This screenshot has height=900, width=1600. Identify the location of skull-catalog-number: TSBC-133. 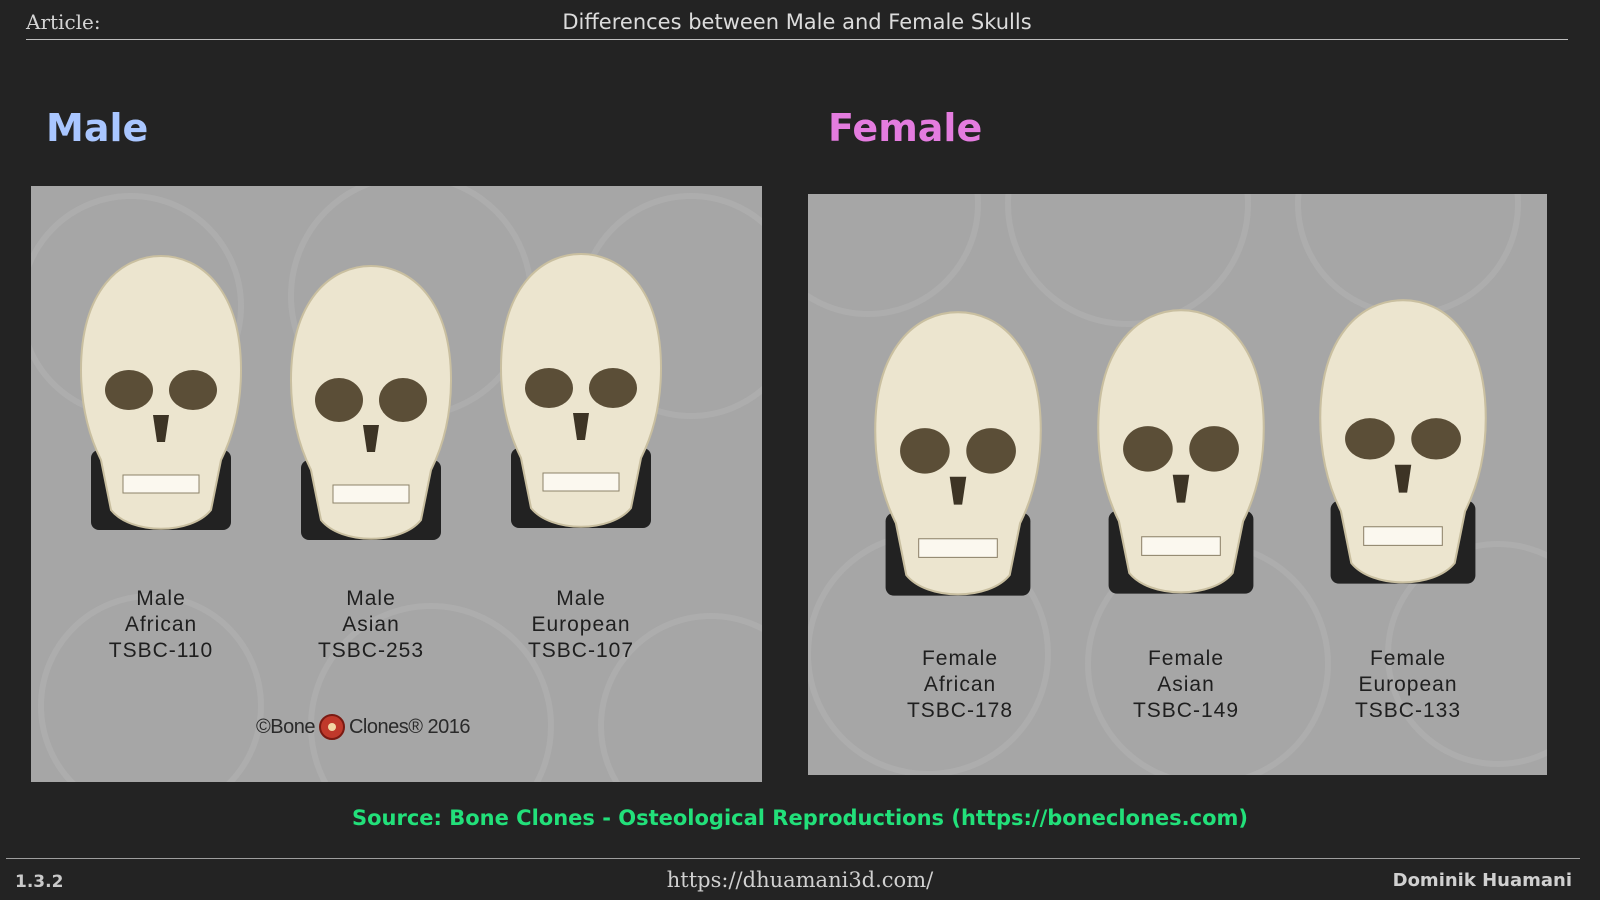
(1408, 710).